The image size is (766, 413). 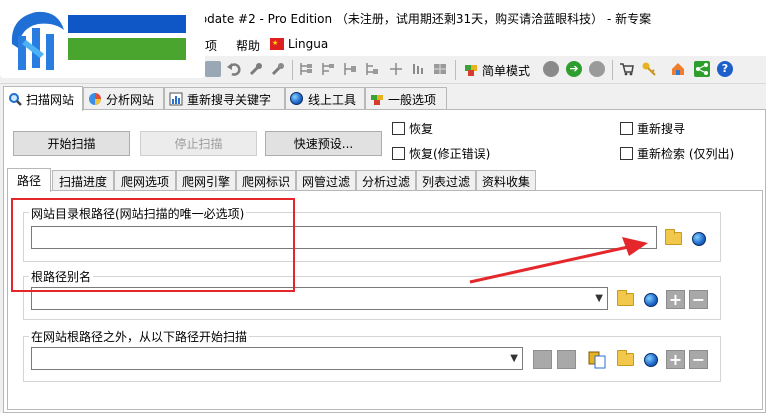 I want to click on tree-level-icon, so click(x=350, y=69).